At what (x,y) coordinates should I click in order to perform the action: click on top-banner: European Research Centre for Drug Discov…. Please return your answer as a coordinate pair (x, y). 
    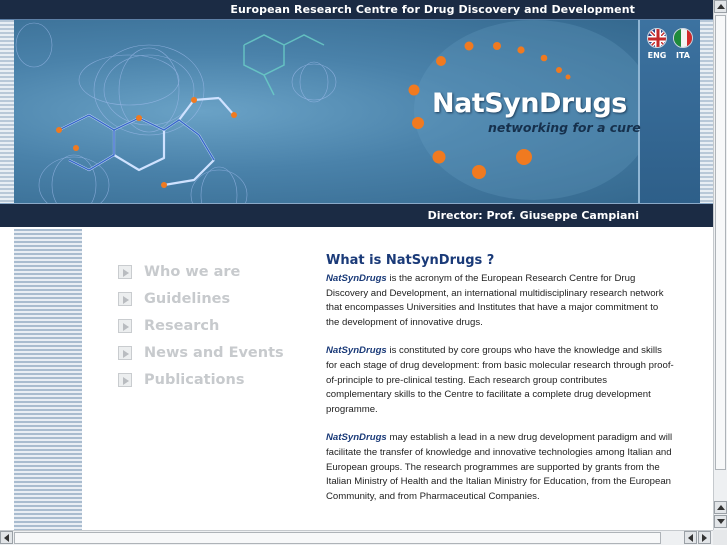
    Looking at the image, I should click on (356, 10).